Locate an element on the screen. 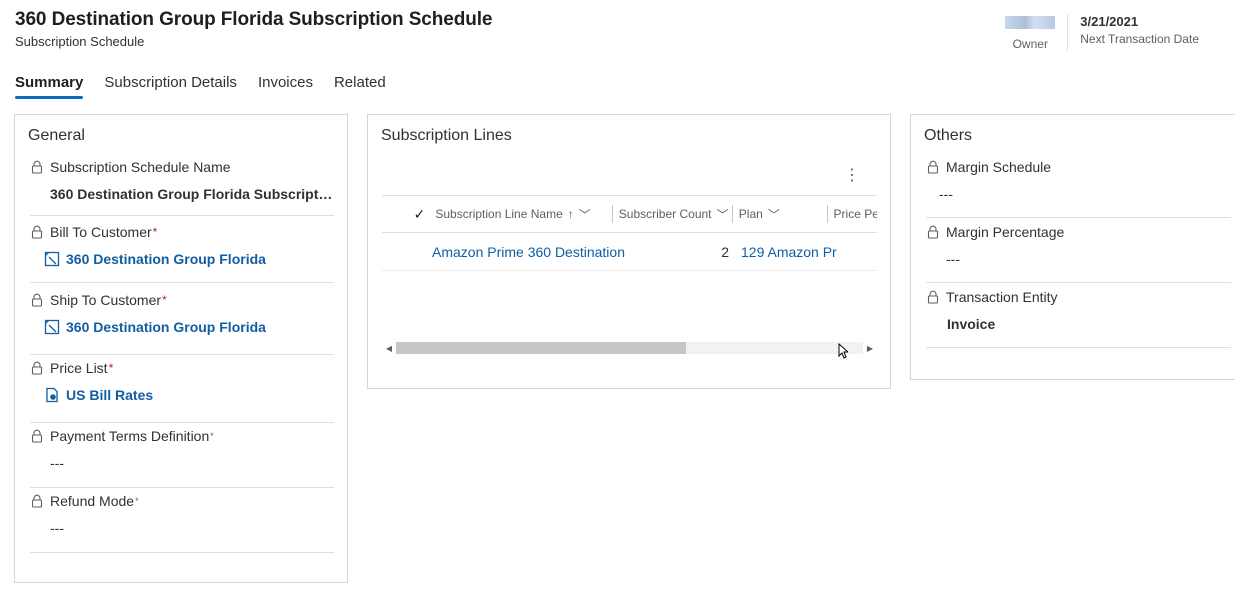  margin-schedule-label: Margin Schedule is located at coordinates (999, 167).